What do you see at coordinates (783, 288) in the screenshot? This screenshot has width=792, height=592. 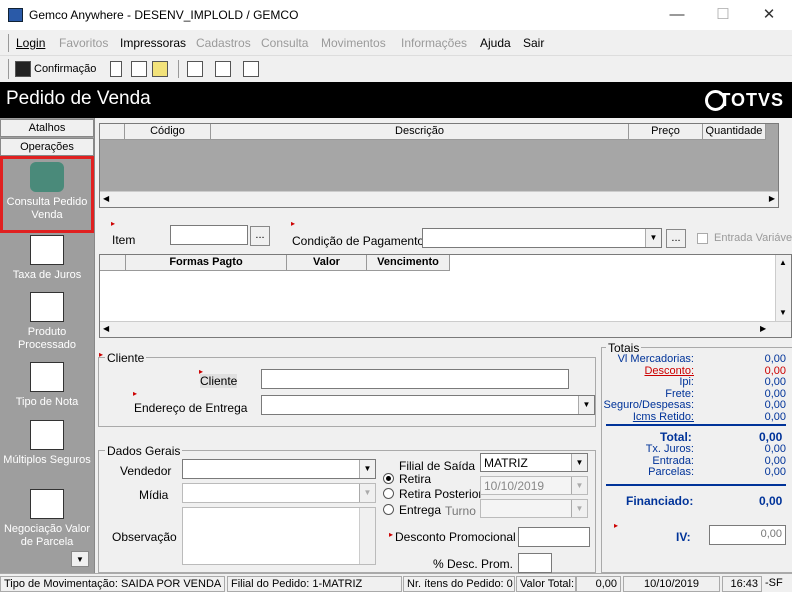 I see `payment-grid-vscroll: ▲ ▼` at bounding box center [783, 288].